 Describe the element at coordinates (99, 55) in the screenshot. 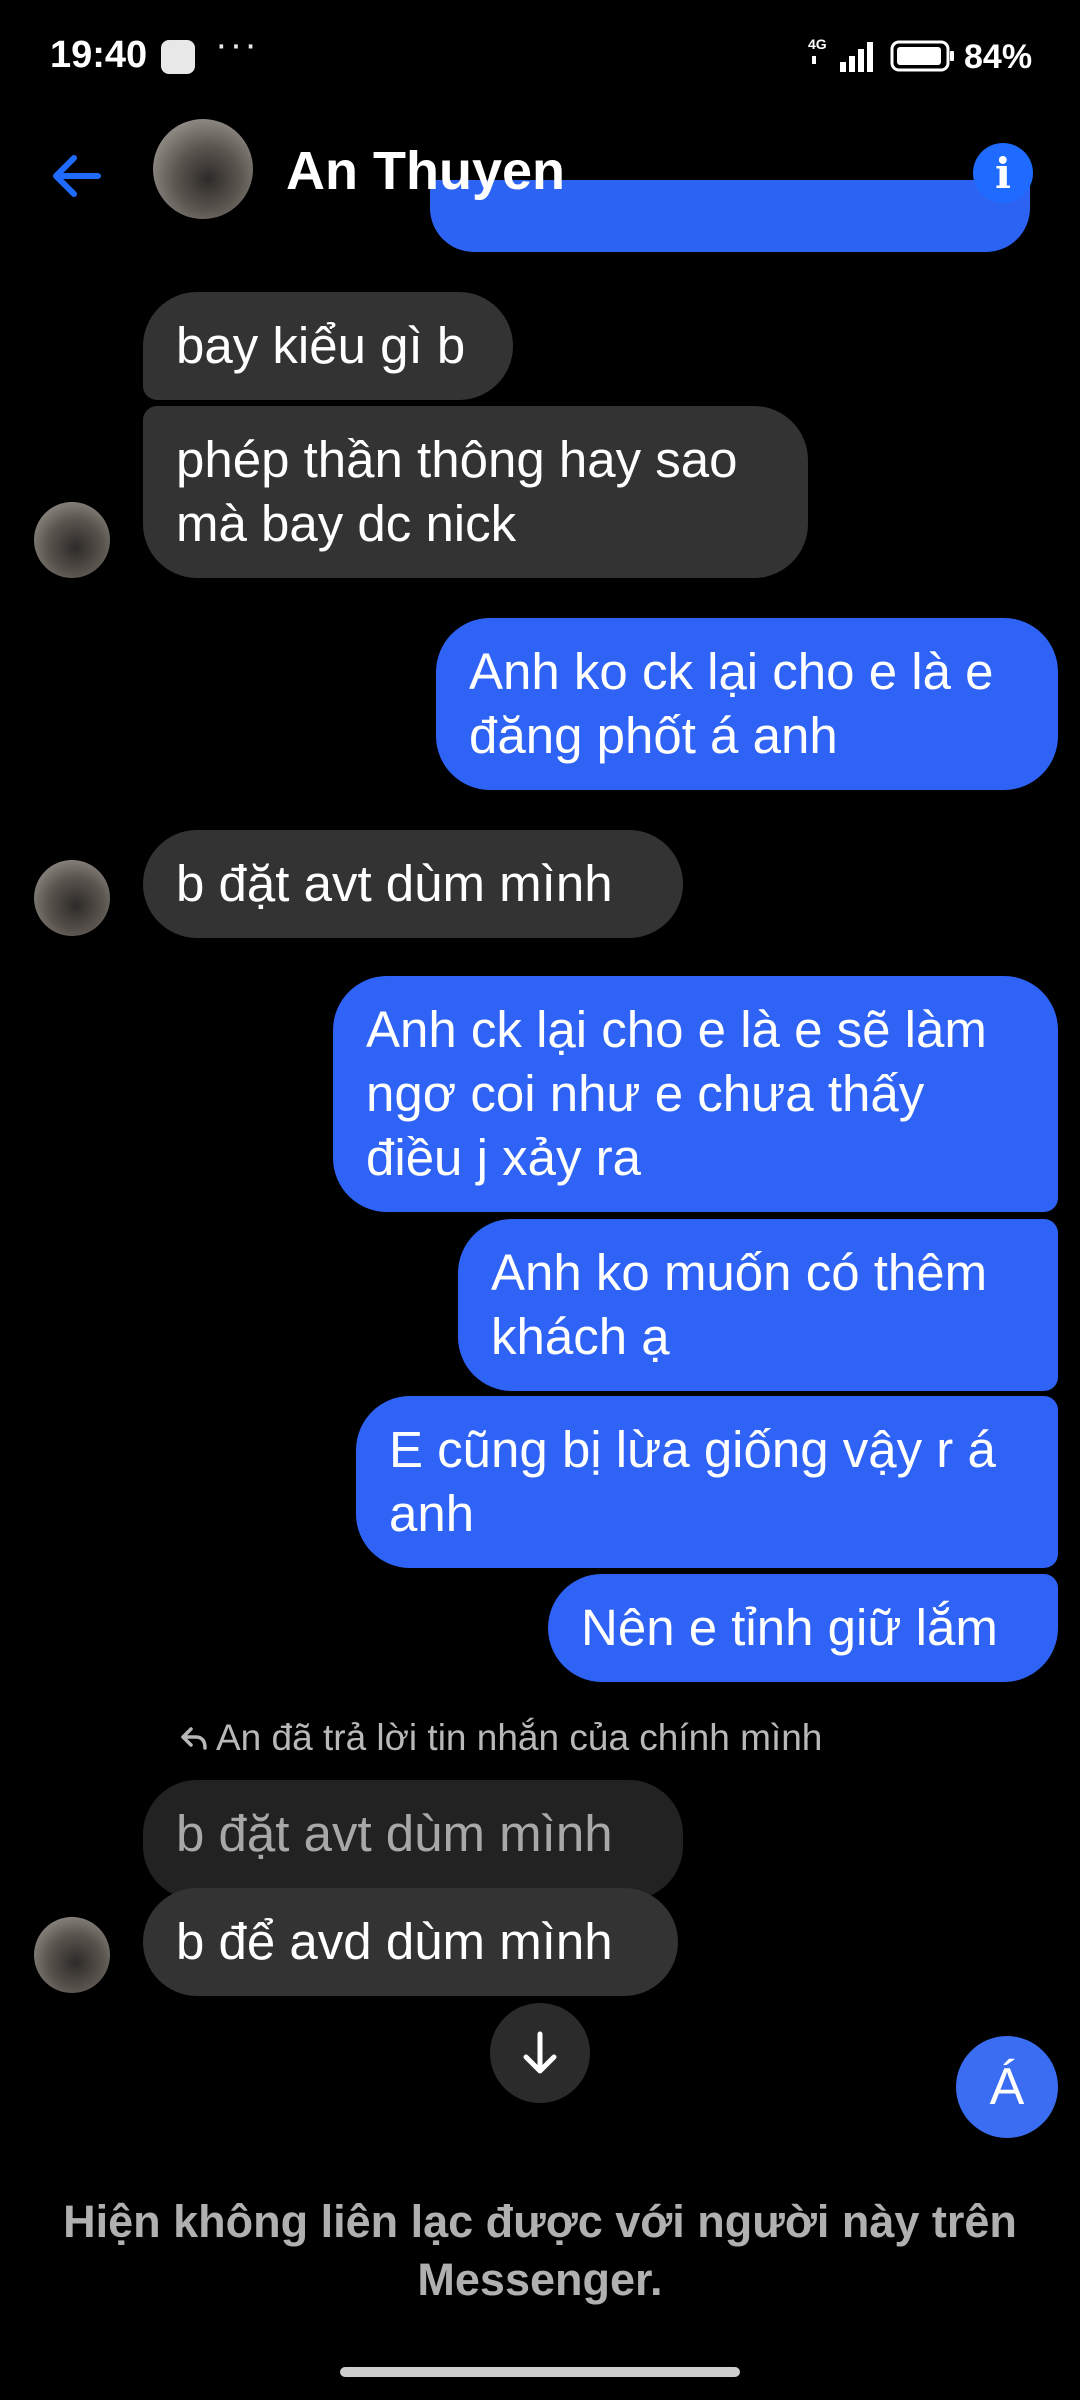

I see `status-time: 19:40` at that location.